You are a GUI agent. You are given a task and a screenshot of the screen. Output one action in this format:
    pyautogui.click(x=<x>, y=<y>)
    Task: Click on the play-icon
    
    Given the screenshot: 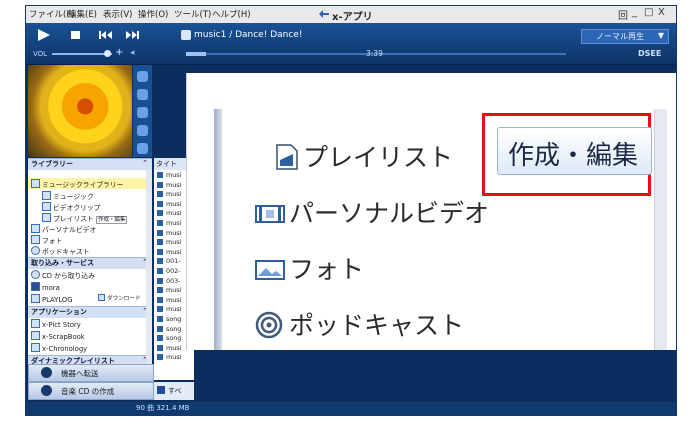 What is the action you would take?
    pyautogui.click(x=44, y=35)
    